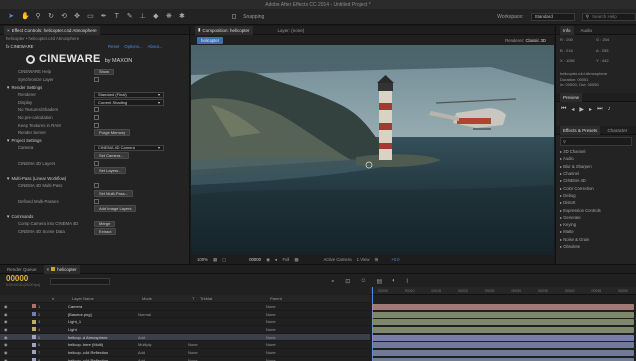  Describe the element at coordinates (143, 16) in the screenshot. I see `clone-stamp-icon: ⊥` at that location.